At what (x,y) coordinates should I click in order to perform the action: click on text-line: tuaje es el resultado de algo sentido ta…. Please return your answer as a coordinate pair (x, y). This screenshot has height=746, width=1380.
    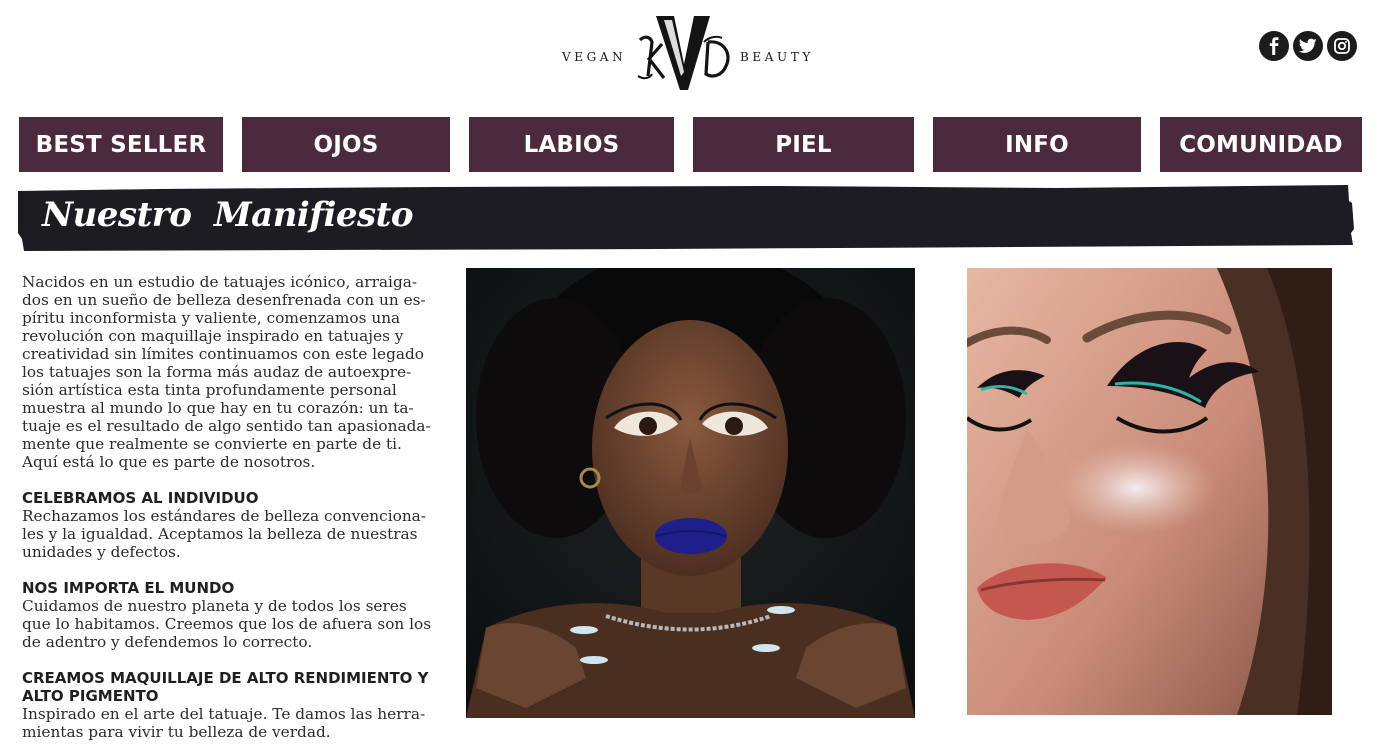
    Looking at the image, I should click on (226, 426).